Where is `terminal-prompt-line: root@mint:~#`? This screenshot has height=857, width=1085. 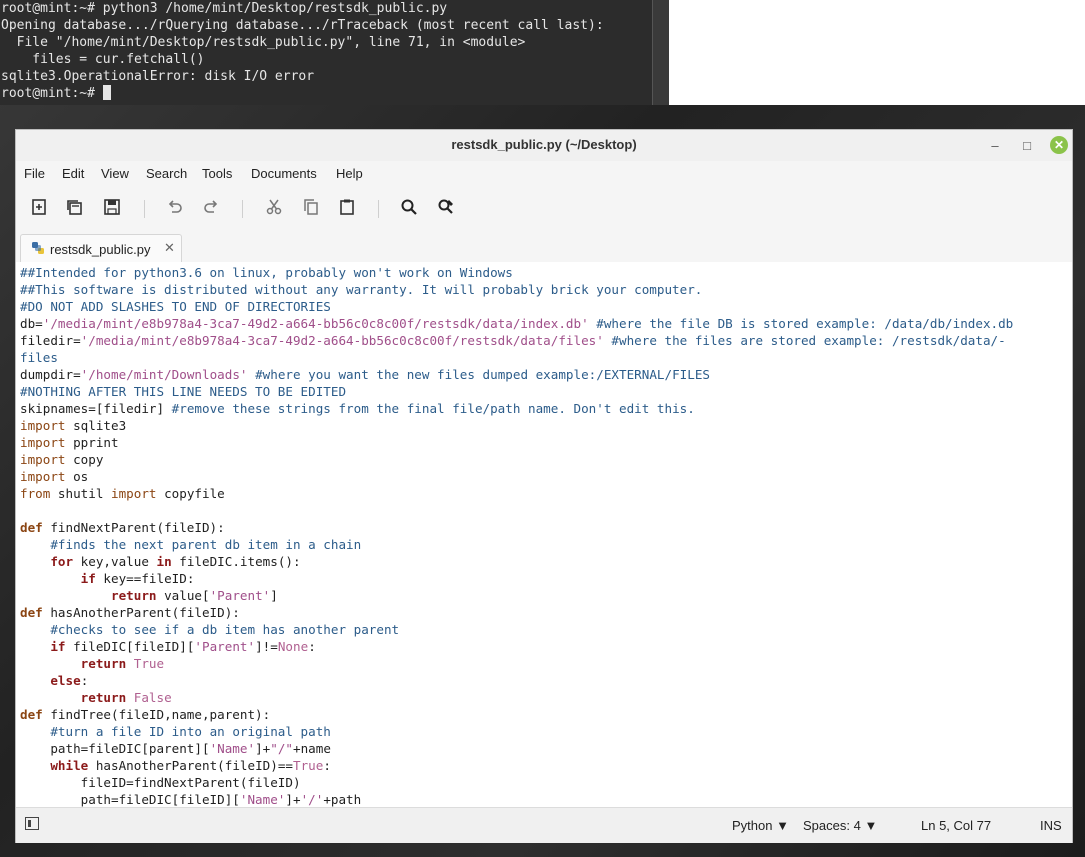 terminal-prompt-line: root@mint:~# is located at coordinates (326, 93).